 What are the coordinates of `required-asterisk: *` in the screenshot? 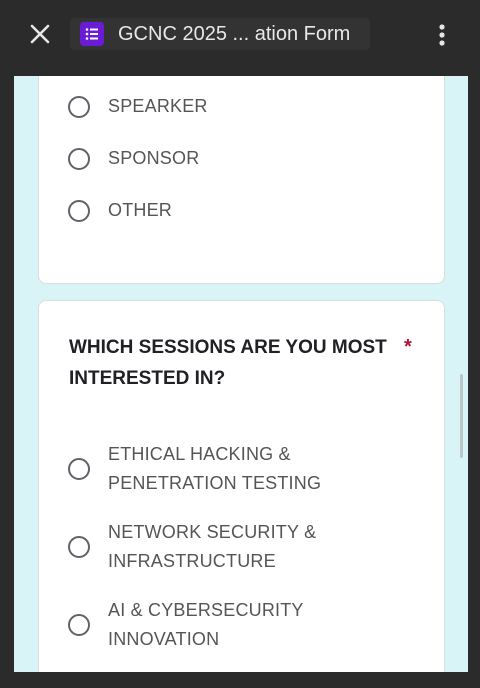 It's located at (408, 347).